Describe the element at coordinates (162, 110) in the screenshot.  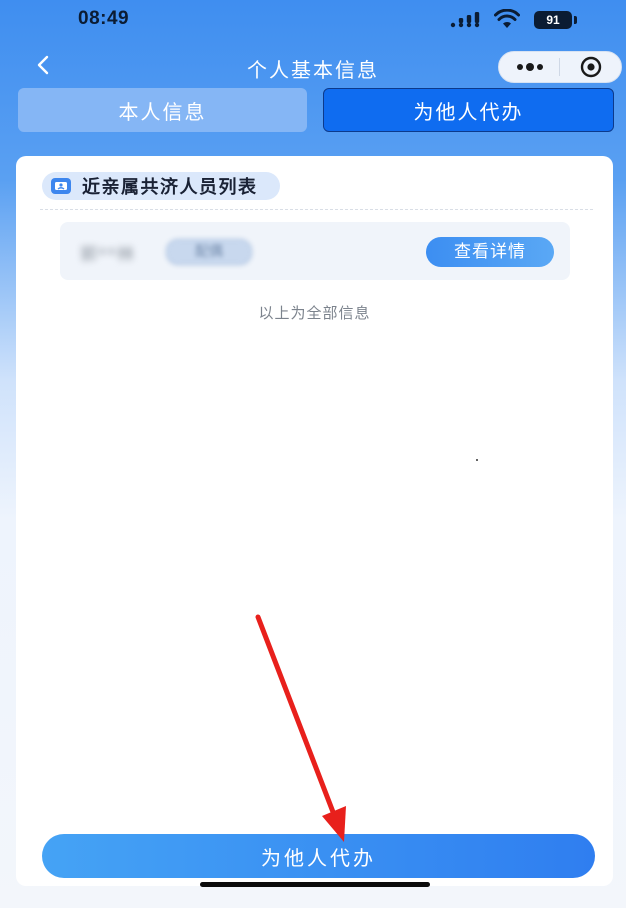
I see `tab-self-info: 本人信息` at that location.